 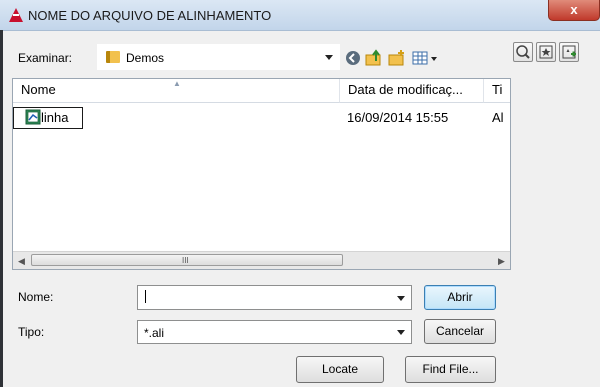 I want to click on new-folder-icon, so click(x=397, y=58).